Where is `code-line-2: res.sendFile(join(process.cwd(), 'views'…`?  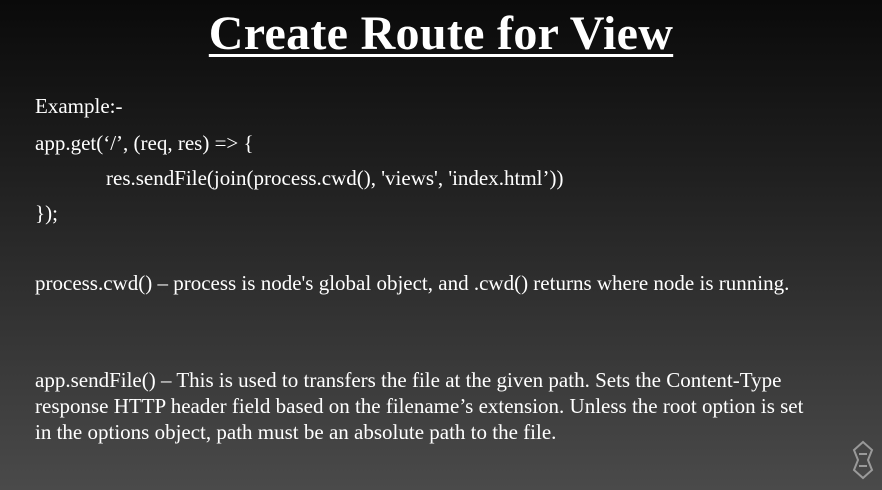
code-line-2: res.sendFile(join(process.cwd(), 'views'… is located at coordinates (335, 178).